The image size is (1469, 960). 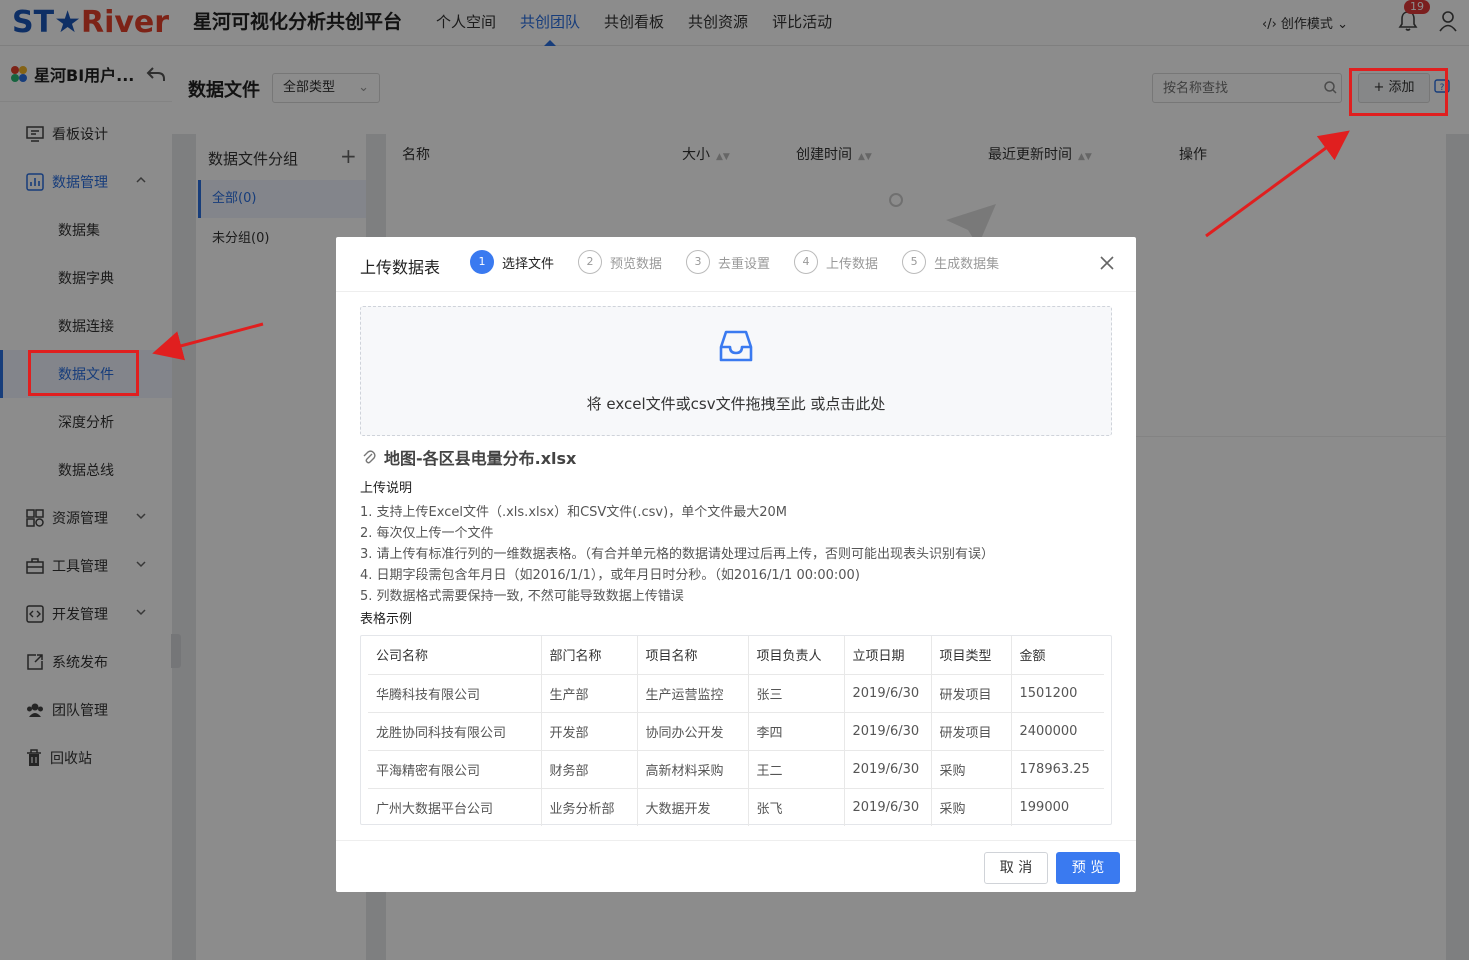 I want to click on close-icon, so click(x=1107, y=263).